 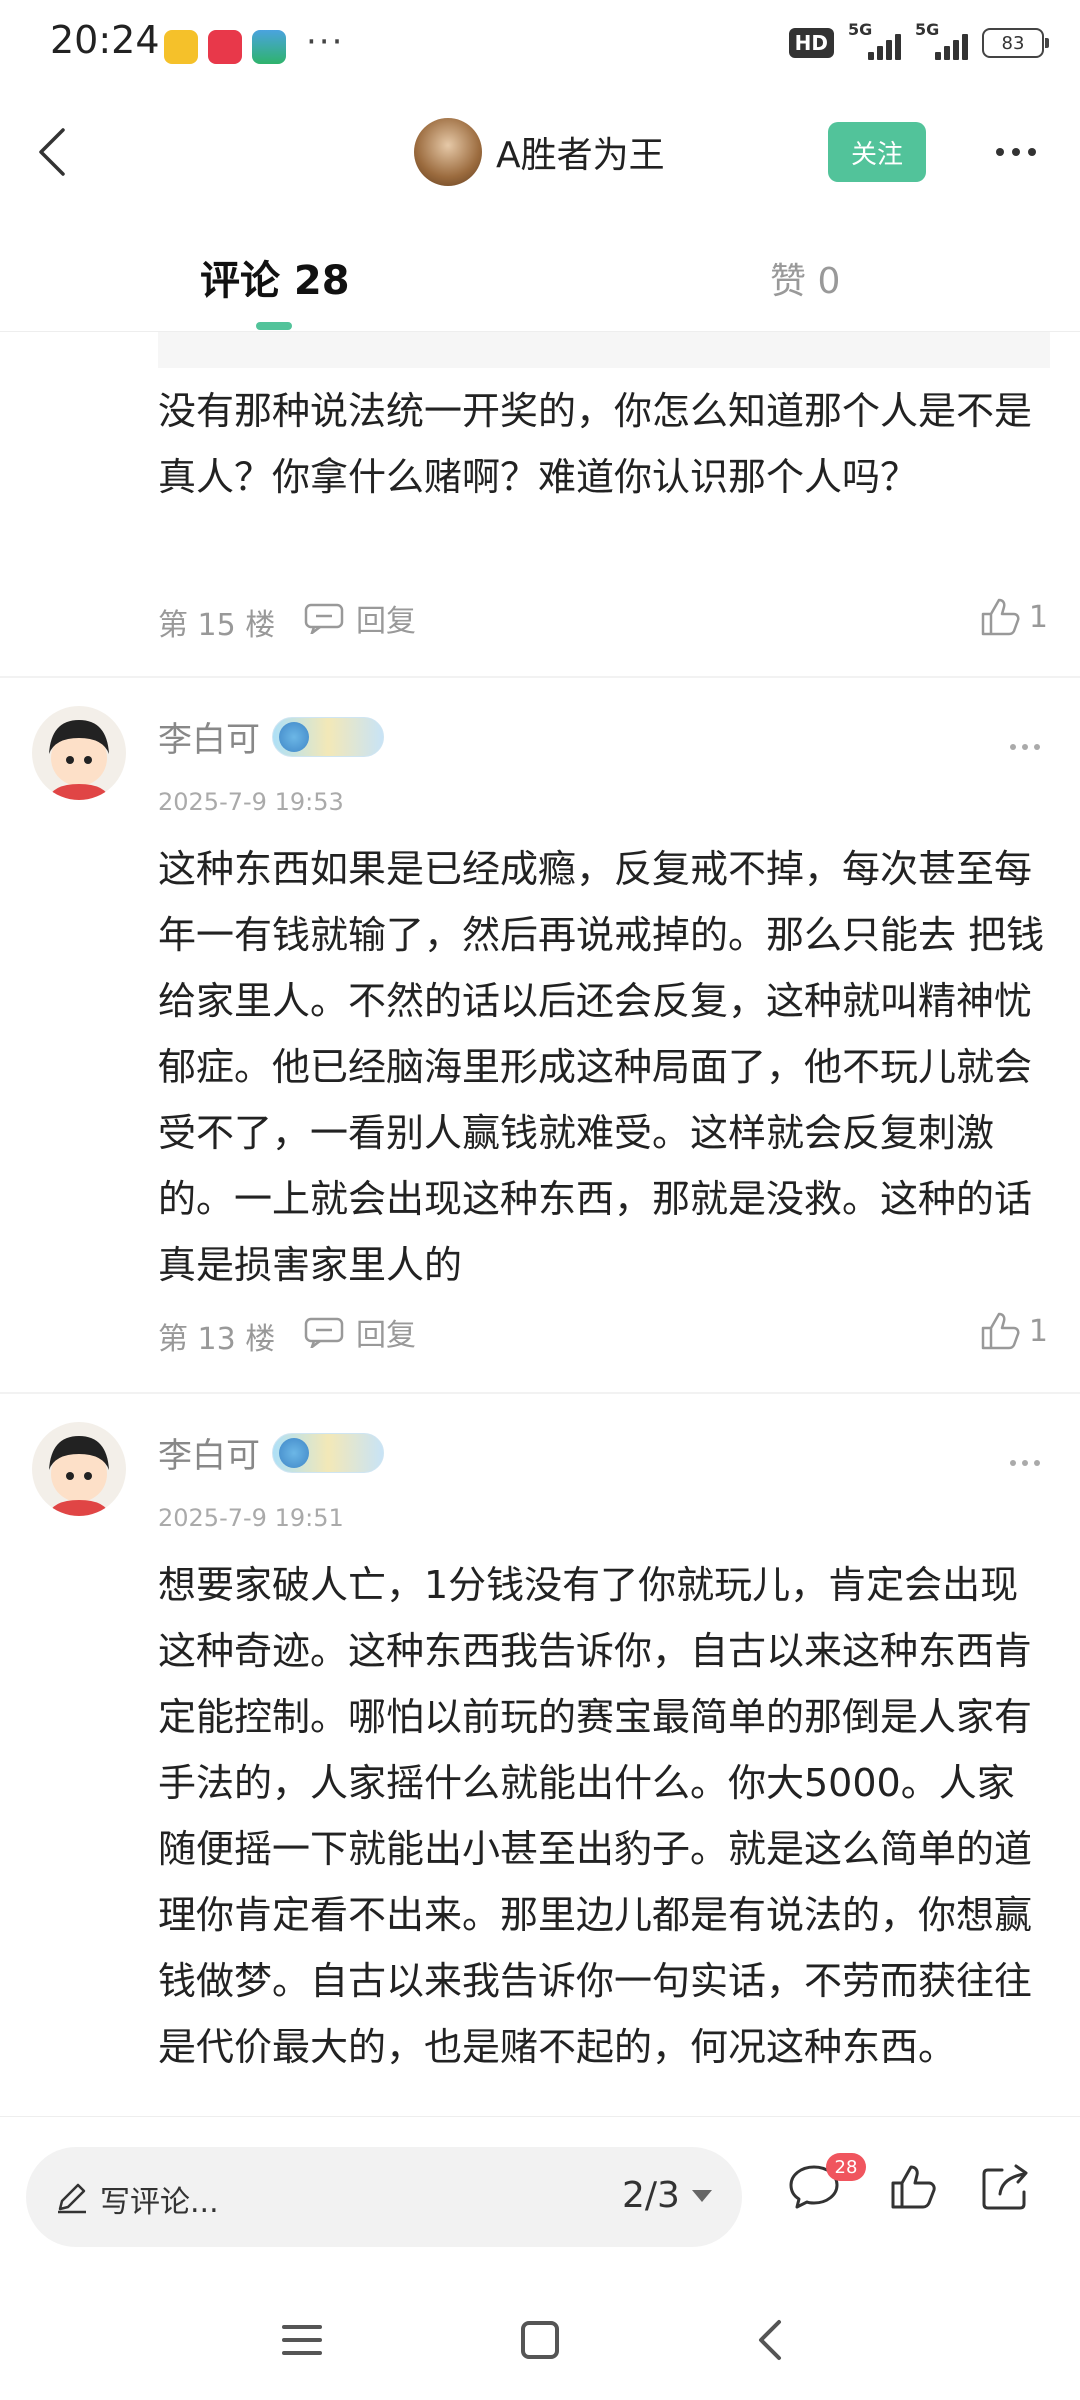 I want to click on status-right: HD 5G 5G 83, so click(x=918, y=40).